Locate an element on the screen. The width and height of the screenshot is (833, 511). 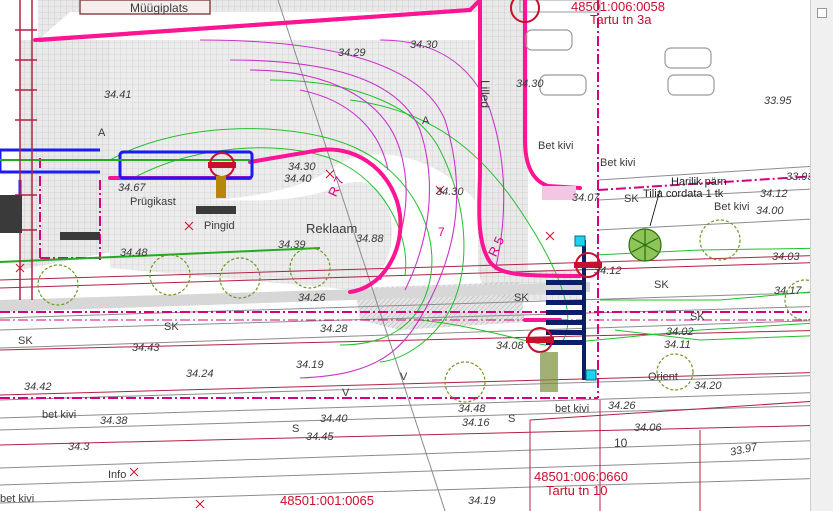
elevation: 34.03 is located at coordinates (786, 257).